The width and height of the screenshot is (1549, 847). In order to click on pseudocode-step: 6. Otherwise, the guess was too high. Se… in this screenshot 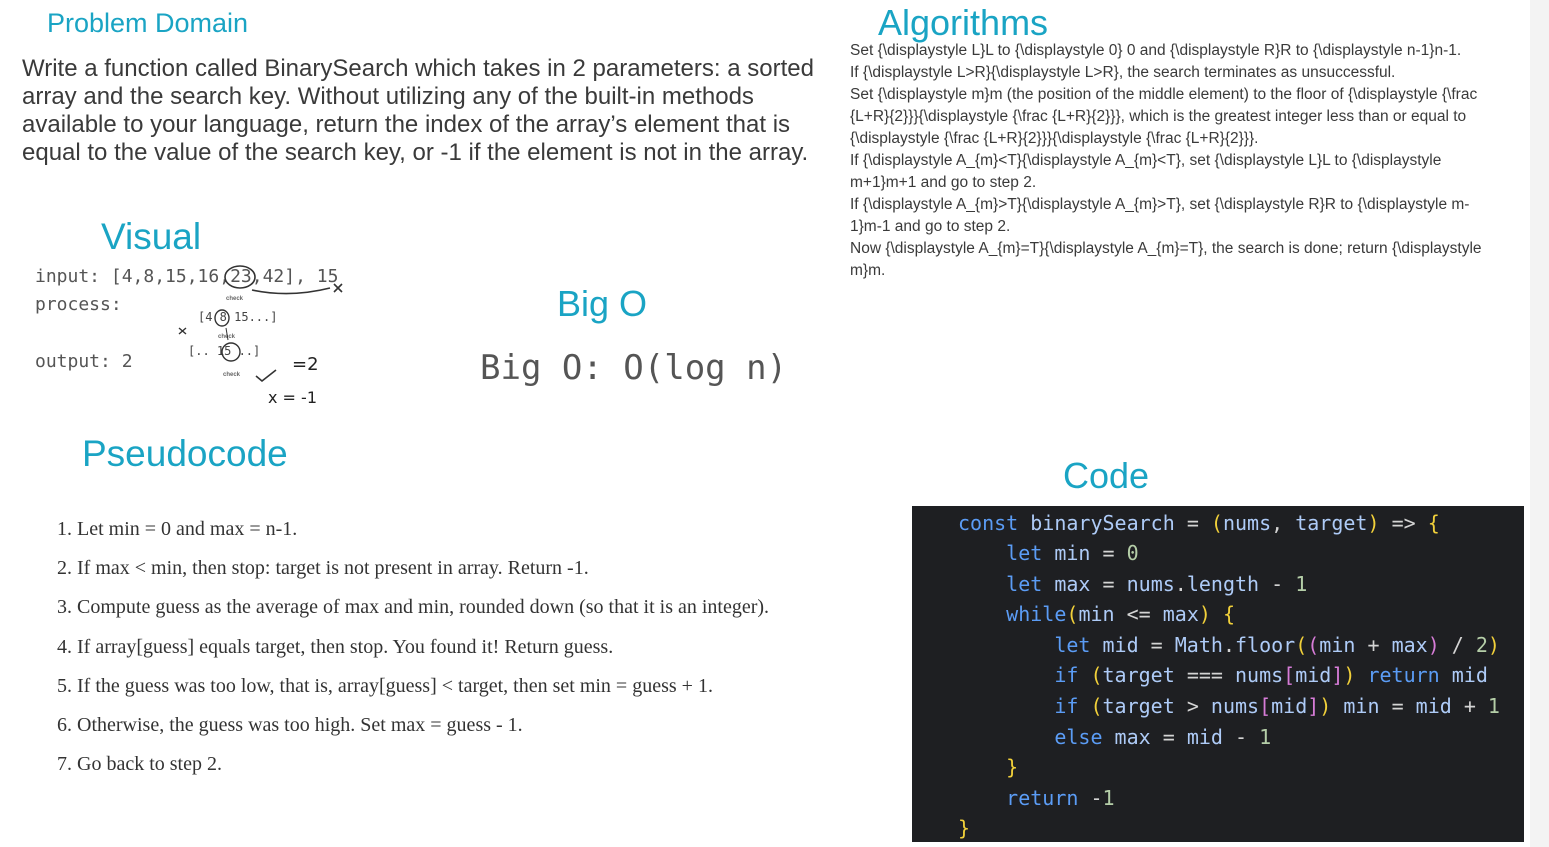, I will do `click(290, 724)`.